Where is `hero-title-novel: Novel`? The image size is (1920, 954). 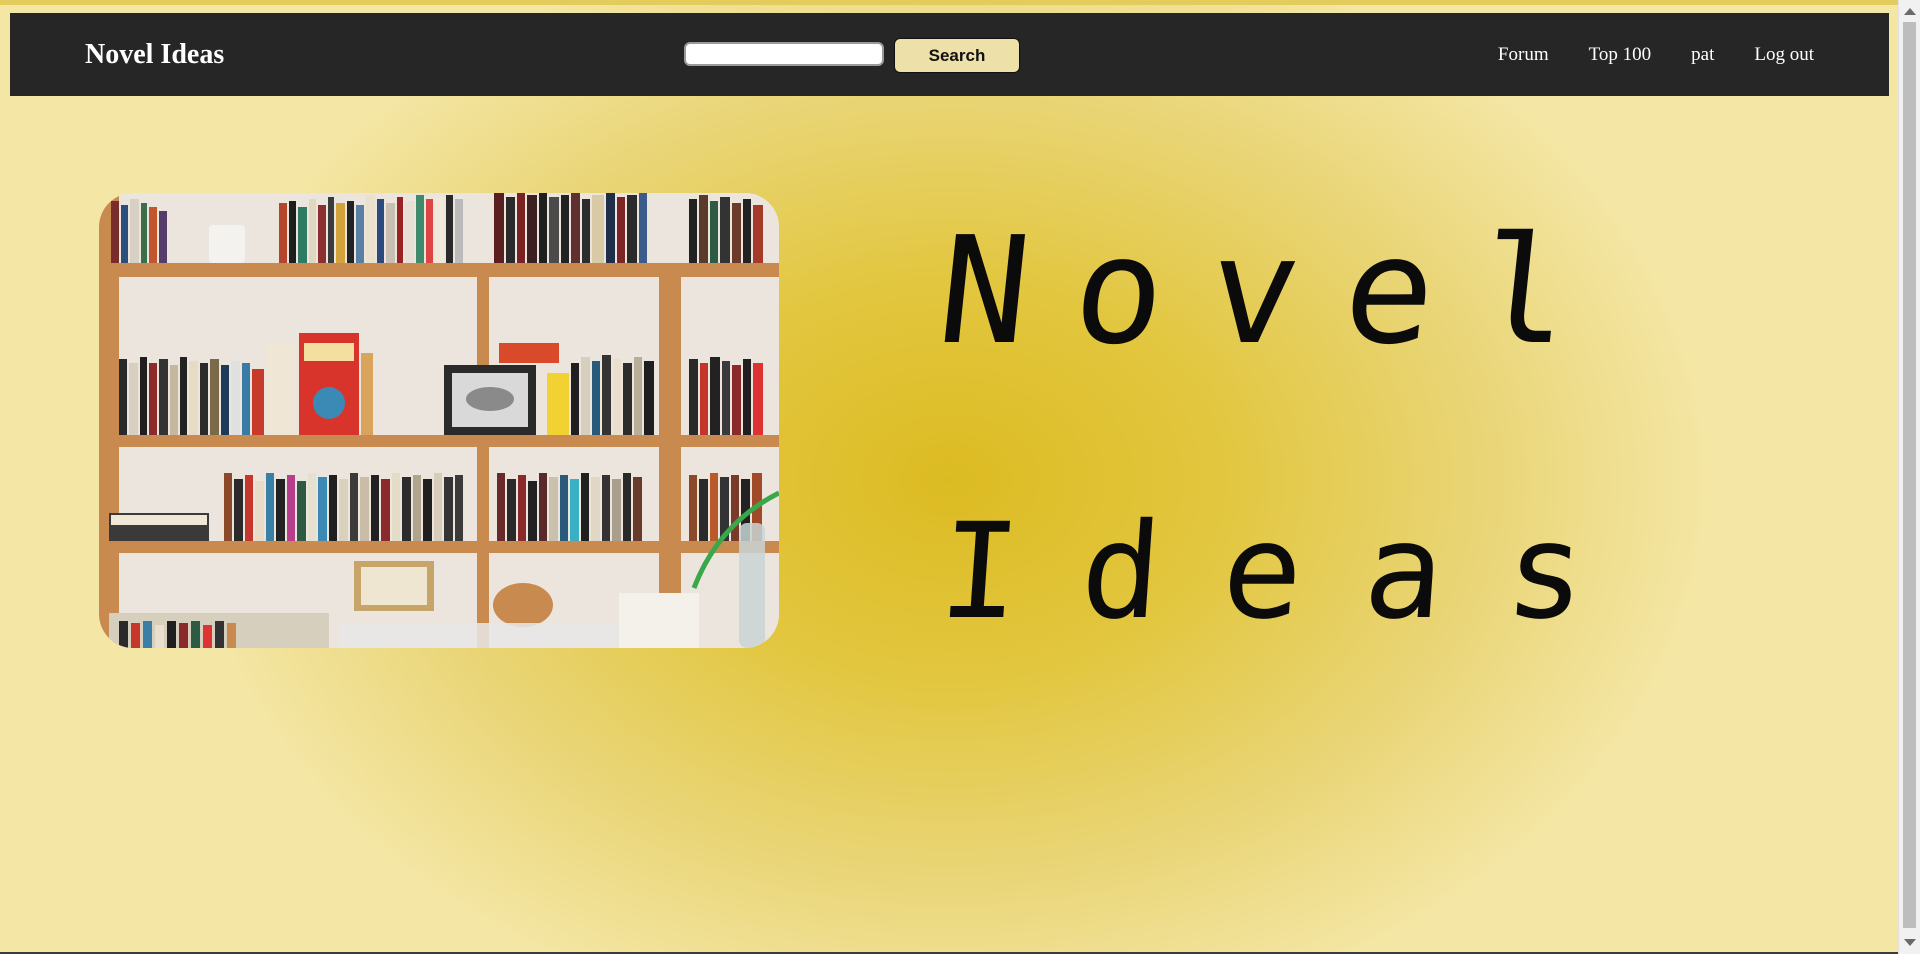 hero-title-novel: Novel is located at coordinates (1277, 291).